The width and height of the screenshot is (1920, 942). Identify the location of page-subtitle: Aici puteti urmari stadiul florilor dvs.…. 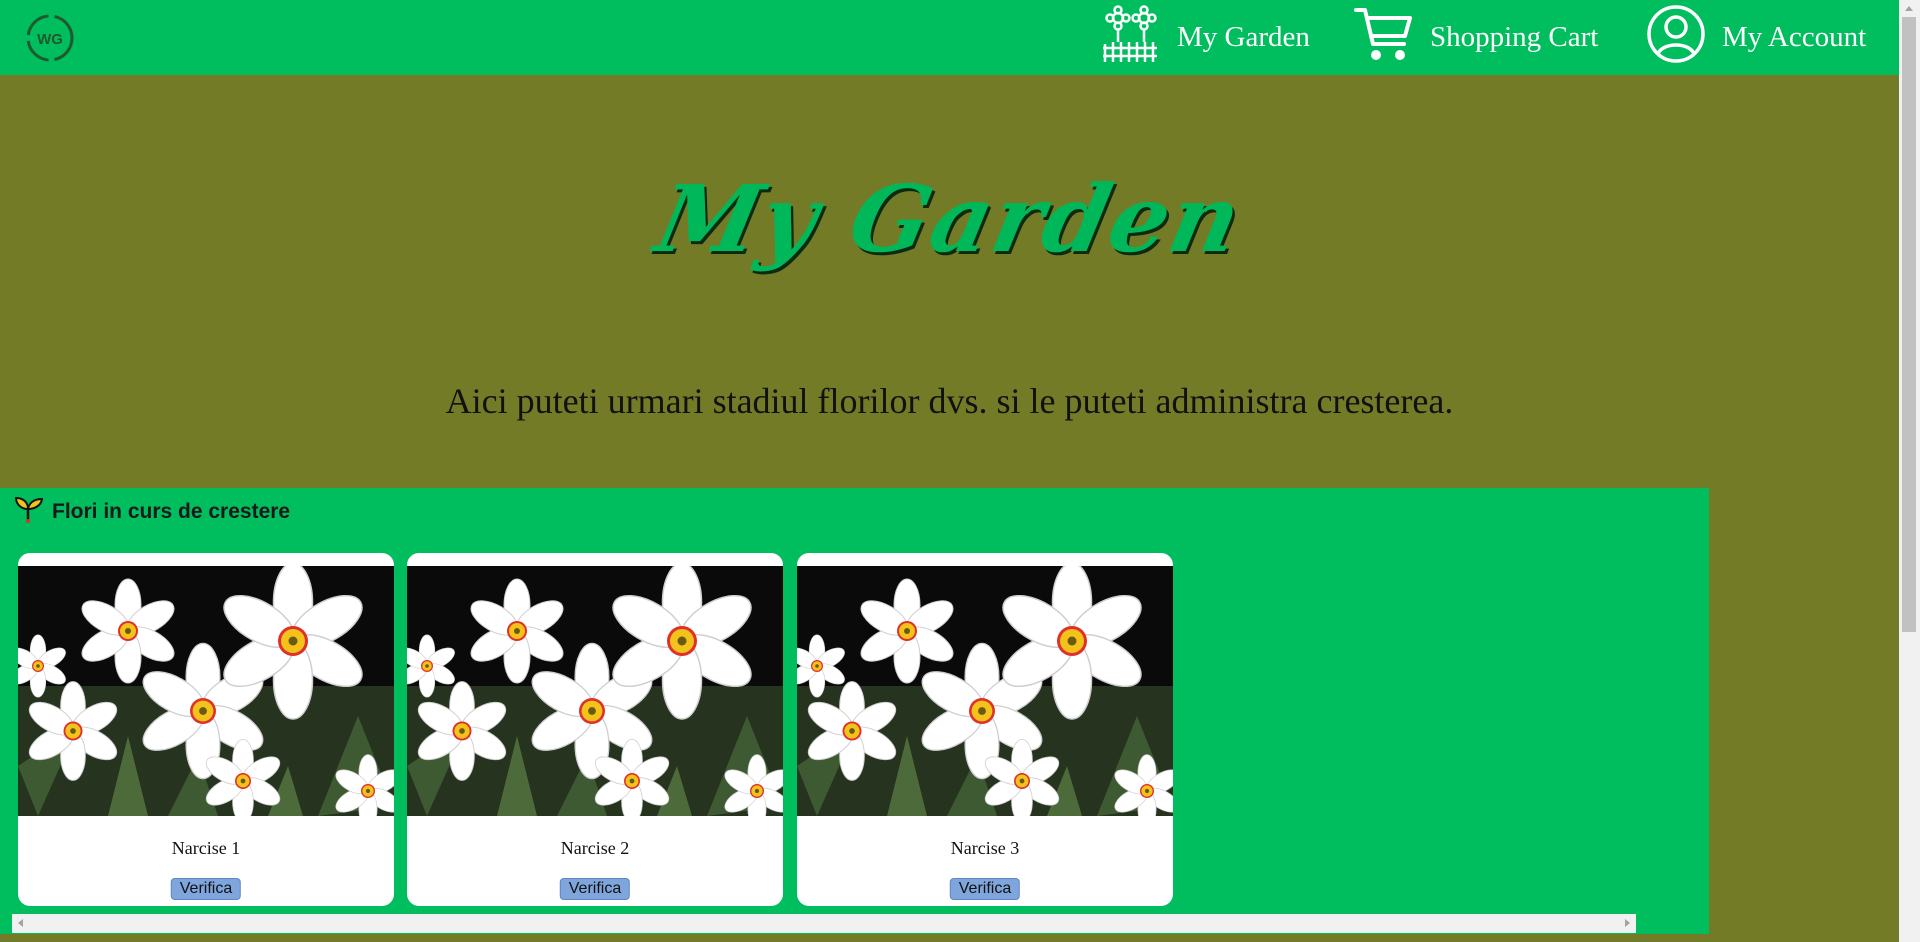
(949, 401).